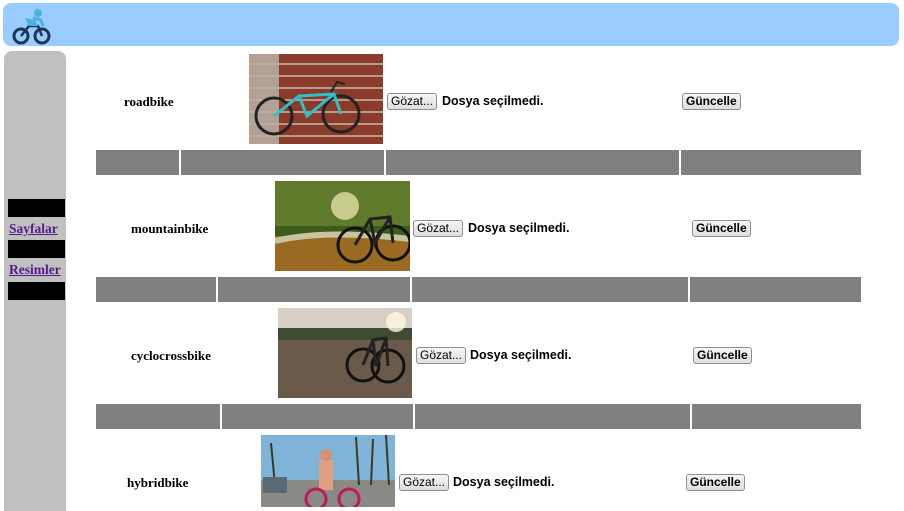 The width and height of the screenshot is (904, 511). I want to click on header-bar, so click(451, 24).